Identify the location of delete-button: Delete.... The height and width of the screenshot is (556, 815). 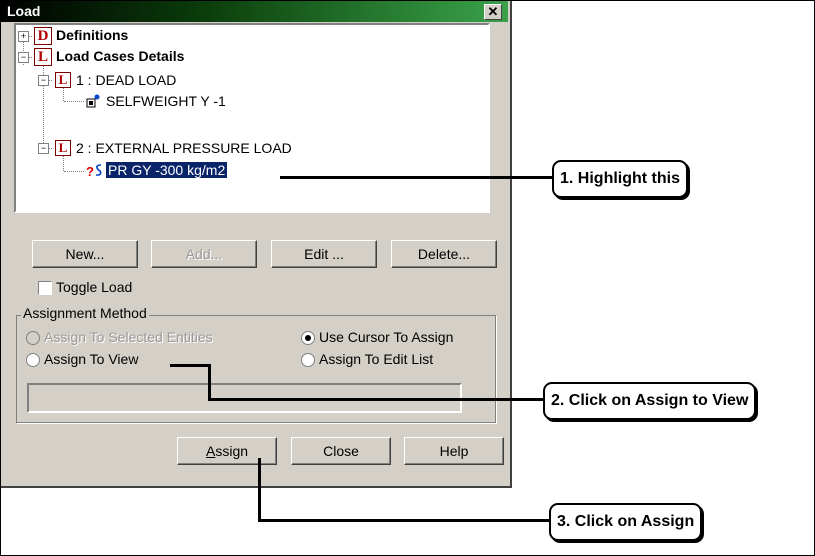
(444, 254).